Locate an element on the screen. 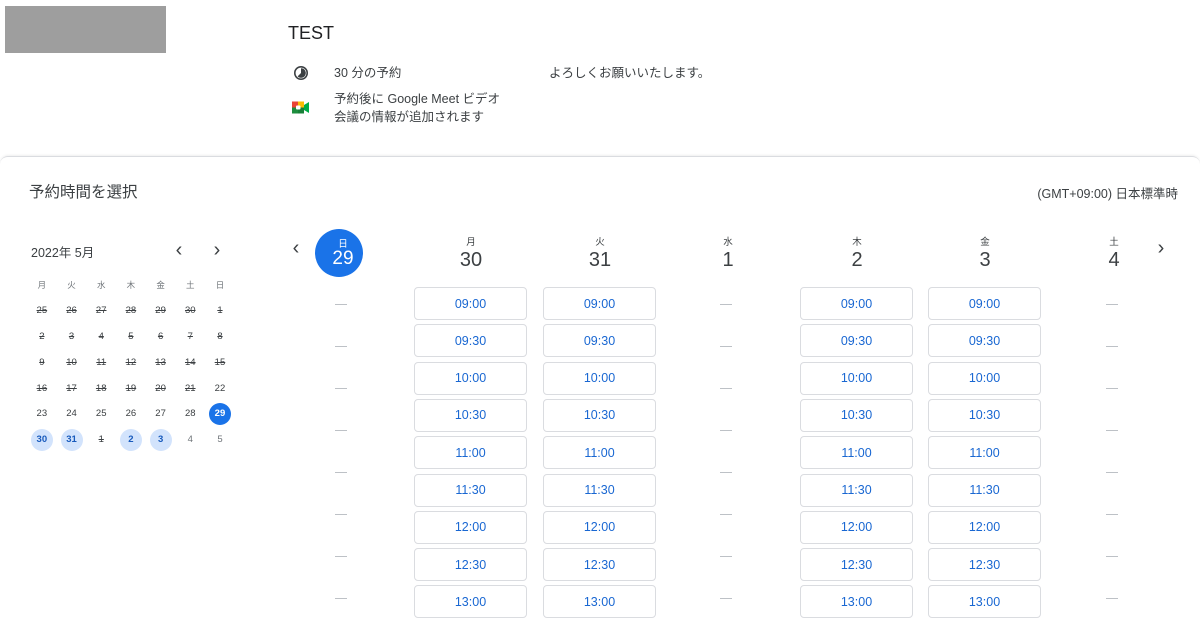  chevron-right-icon: › is located at coordinates (217, 249).